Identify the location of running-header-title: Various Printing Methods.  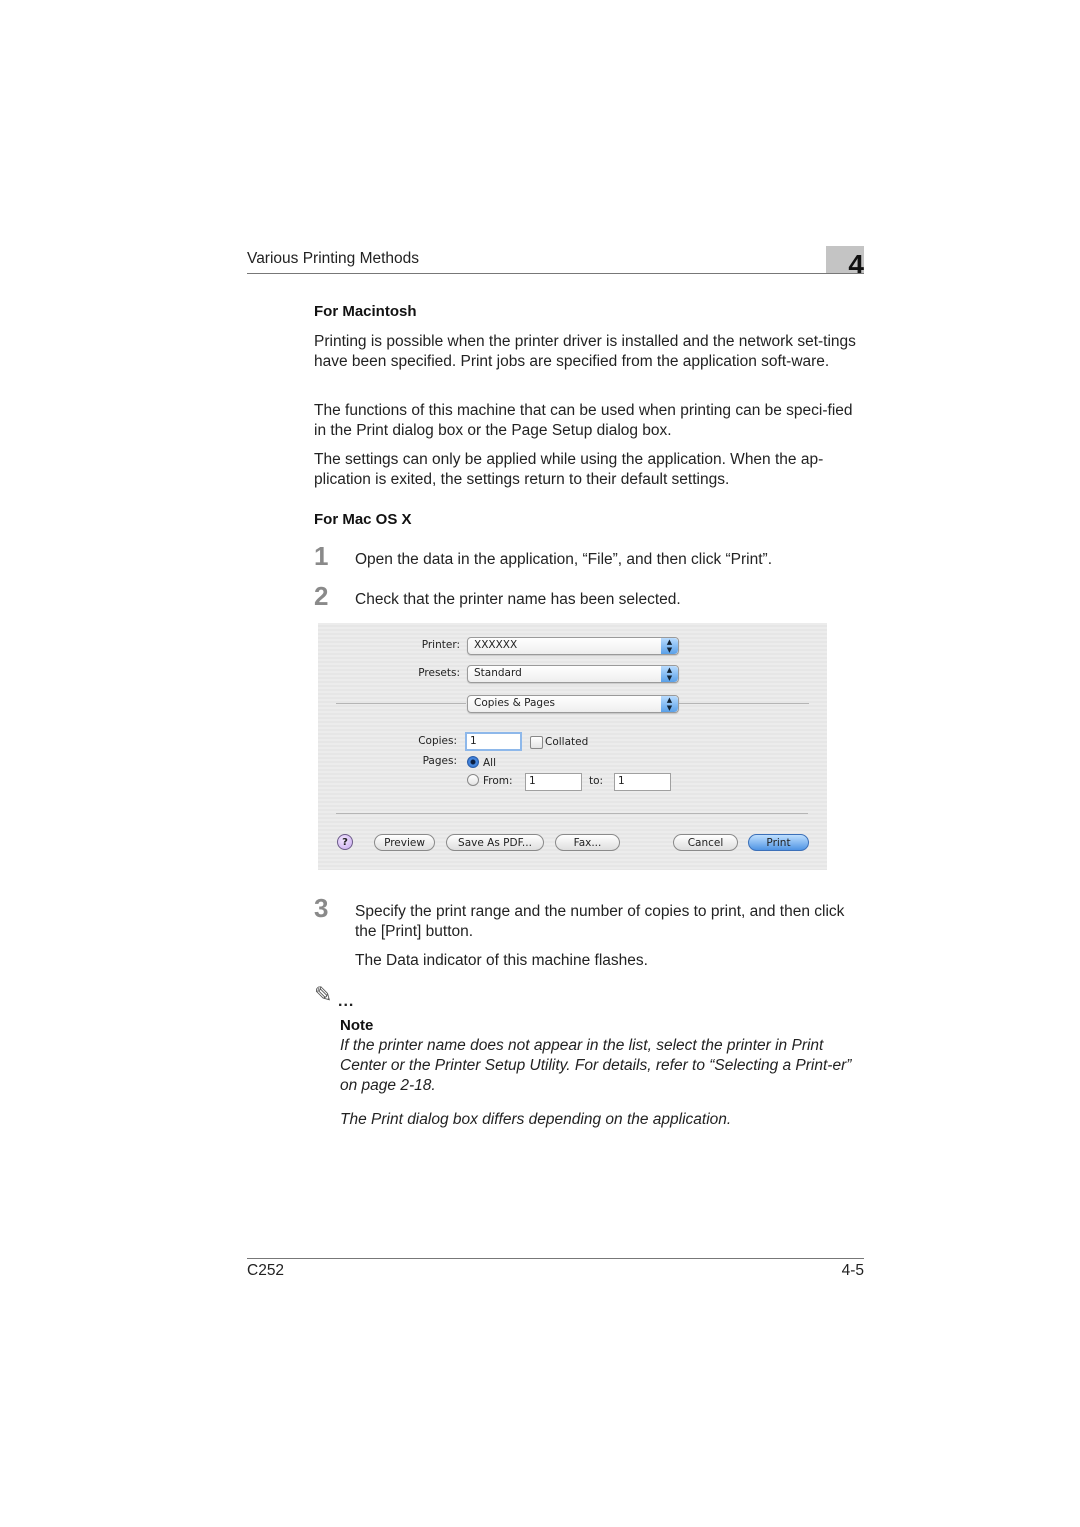
(333, 258).